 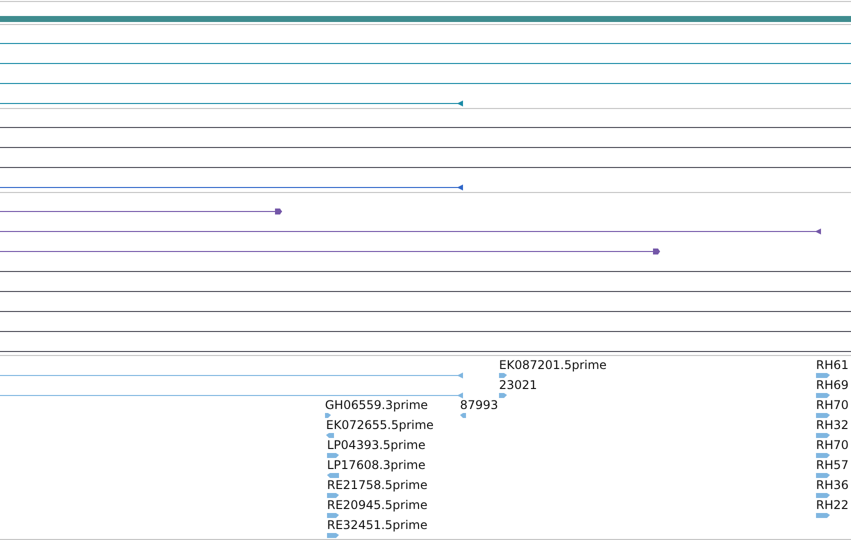 I want to click on feature-label: GH06559.3prime, so click(x=376, y=405).